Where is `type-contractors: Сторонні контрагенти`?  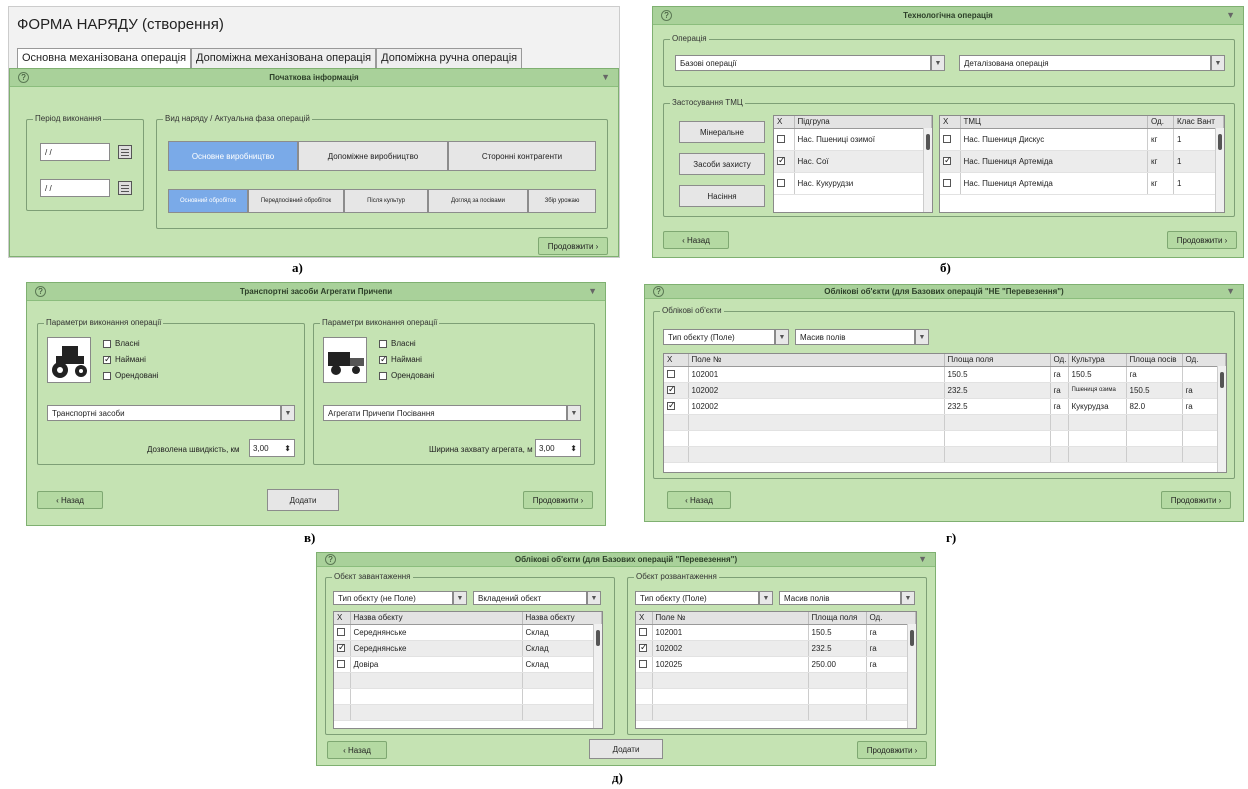
type-contractors: Сторонні контрагенти is located at coordinates (522, 156).